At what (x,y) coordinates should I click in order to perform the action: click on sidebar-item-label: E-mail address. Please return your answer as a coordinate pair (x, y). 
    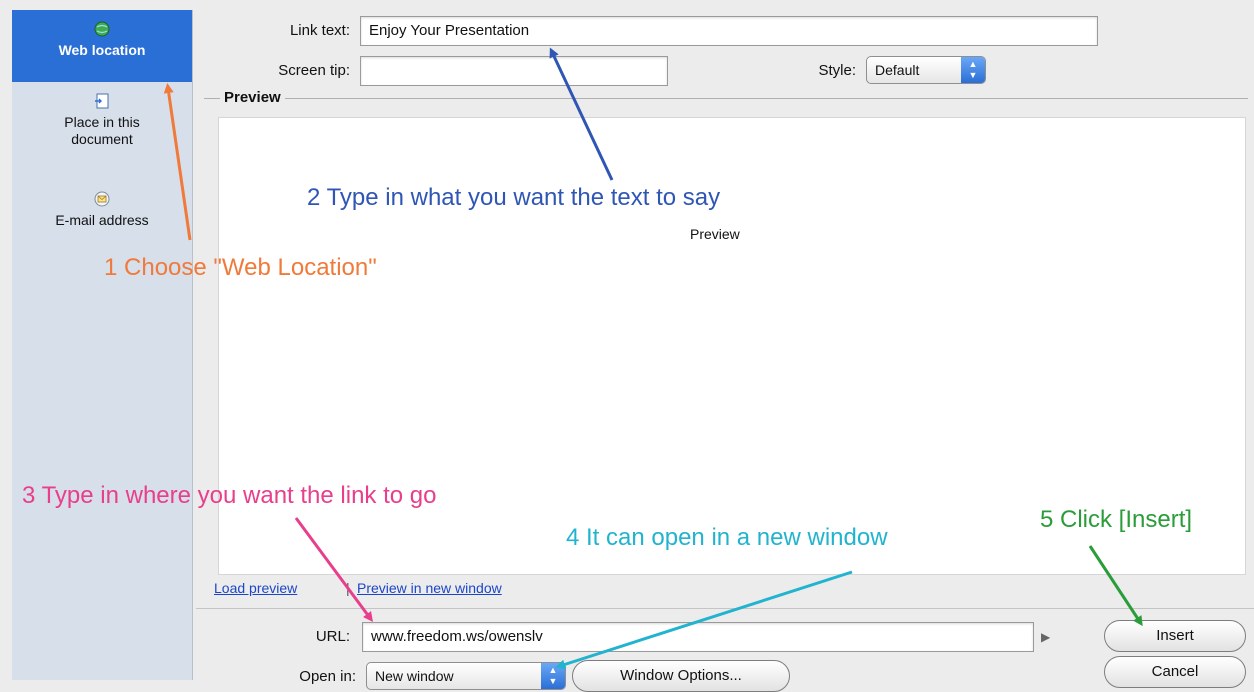
    Looking at the image, I should click on (102, 220).